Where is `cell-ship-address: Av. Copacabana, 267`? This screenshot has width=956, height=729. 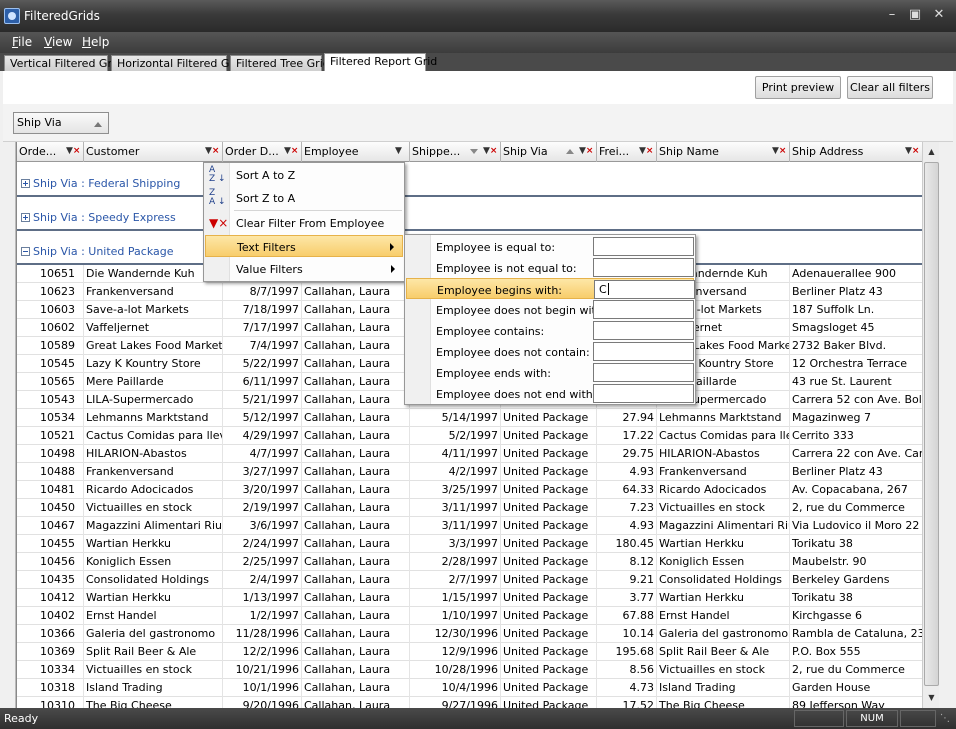 cell-ship-address: Av. Copacabana, 267 is located at coordinates (856, 490).